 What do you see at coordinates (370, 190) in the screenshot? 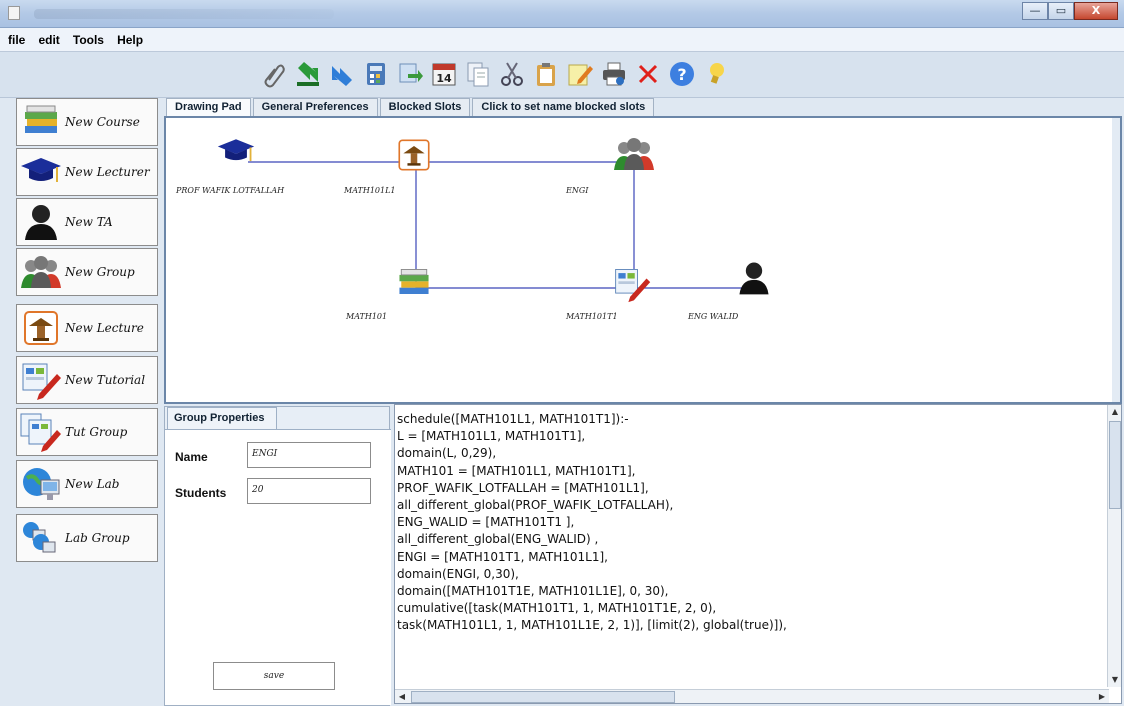
I see `node-label: MATH101L1` at bounding box center [370, 190].